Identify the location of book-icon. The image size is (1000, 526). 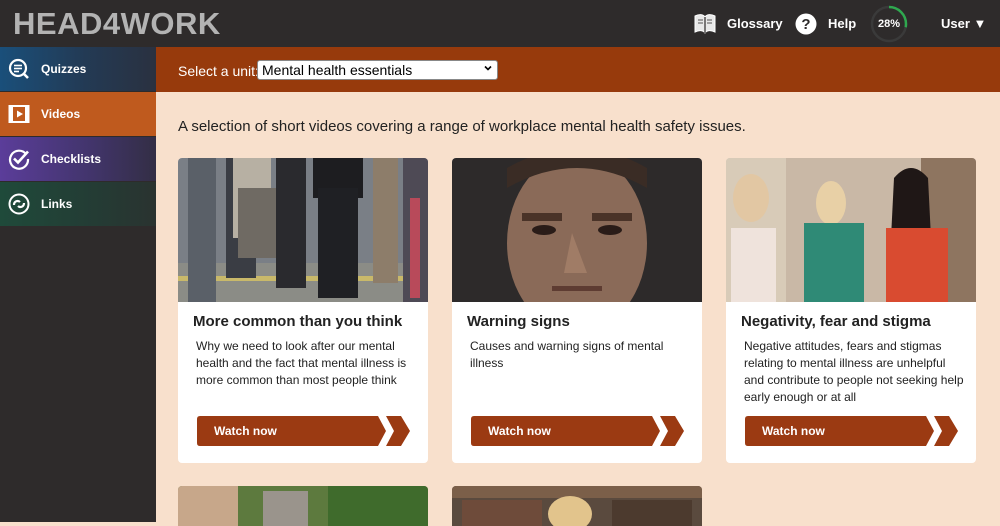
(705, 23).